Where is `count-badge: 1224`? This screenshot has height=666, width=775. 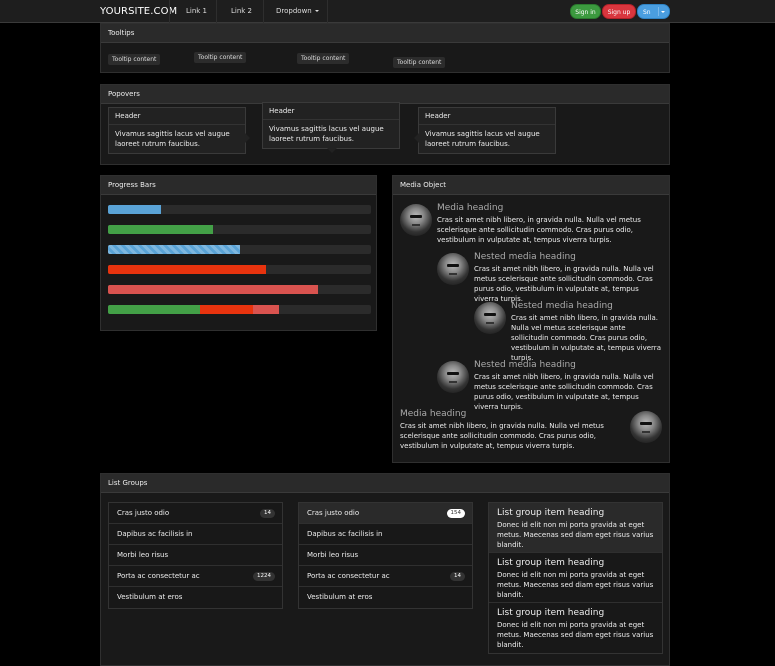
count-badge: 1224 is located at coordinates (264, 576).